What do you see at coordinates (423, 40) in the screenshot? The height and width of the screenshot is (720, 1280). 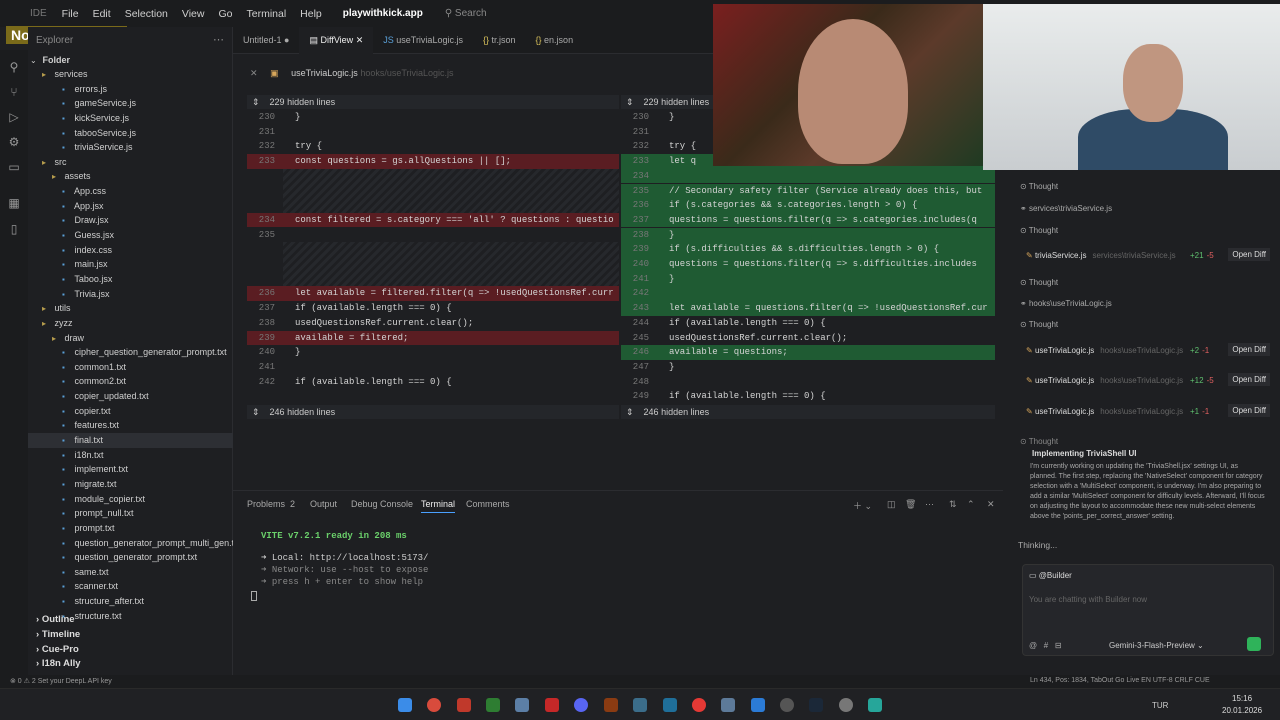 I see `tab-usetrivialogic: JS useTriviaLogic.js` at bounding box center [423, 40].